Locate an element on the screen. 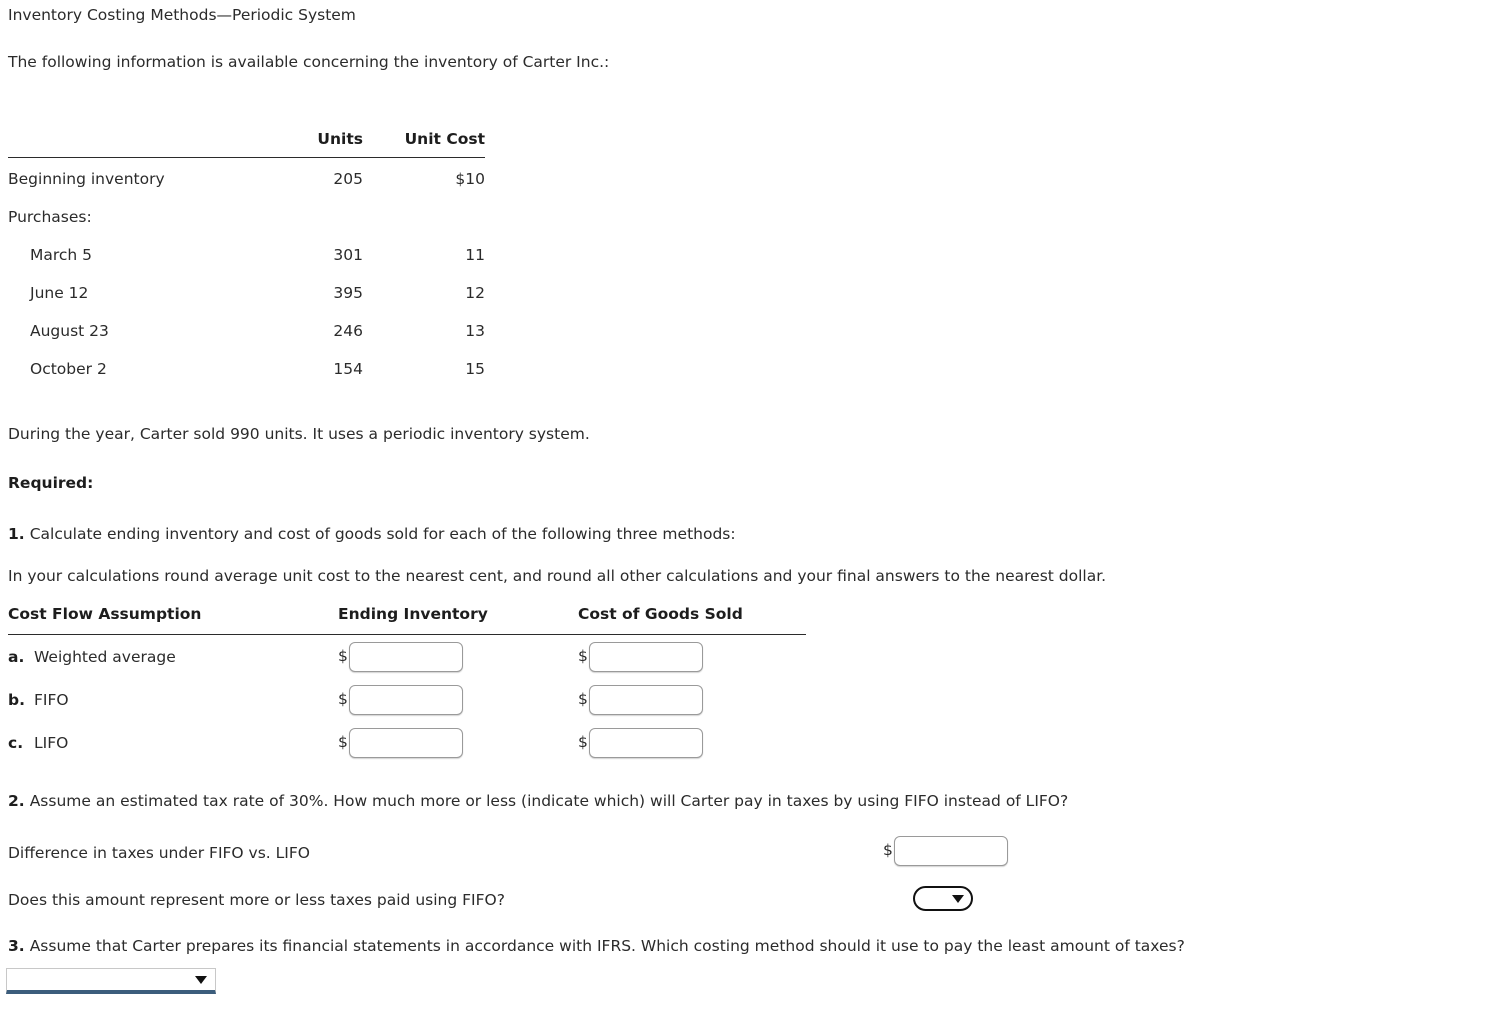 The height and width of the screenshot is (1009, 1512). inventory-row-unit-cost: 11 is located at coordinates (475, 255).